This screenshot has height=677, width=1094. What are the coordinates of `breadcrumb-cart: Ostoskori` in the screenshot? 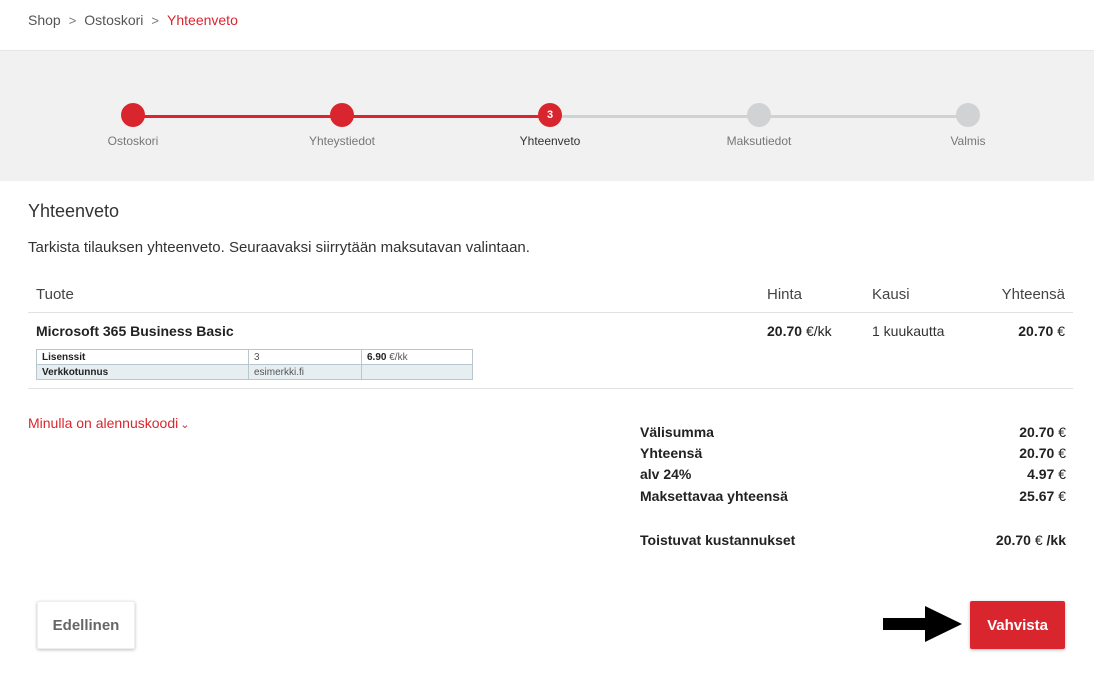 It's located at (113, 20).